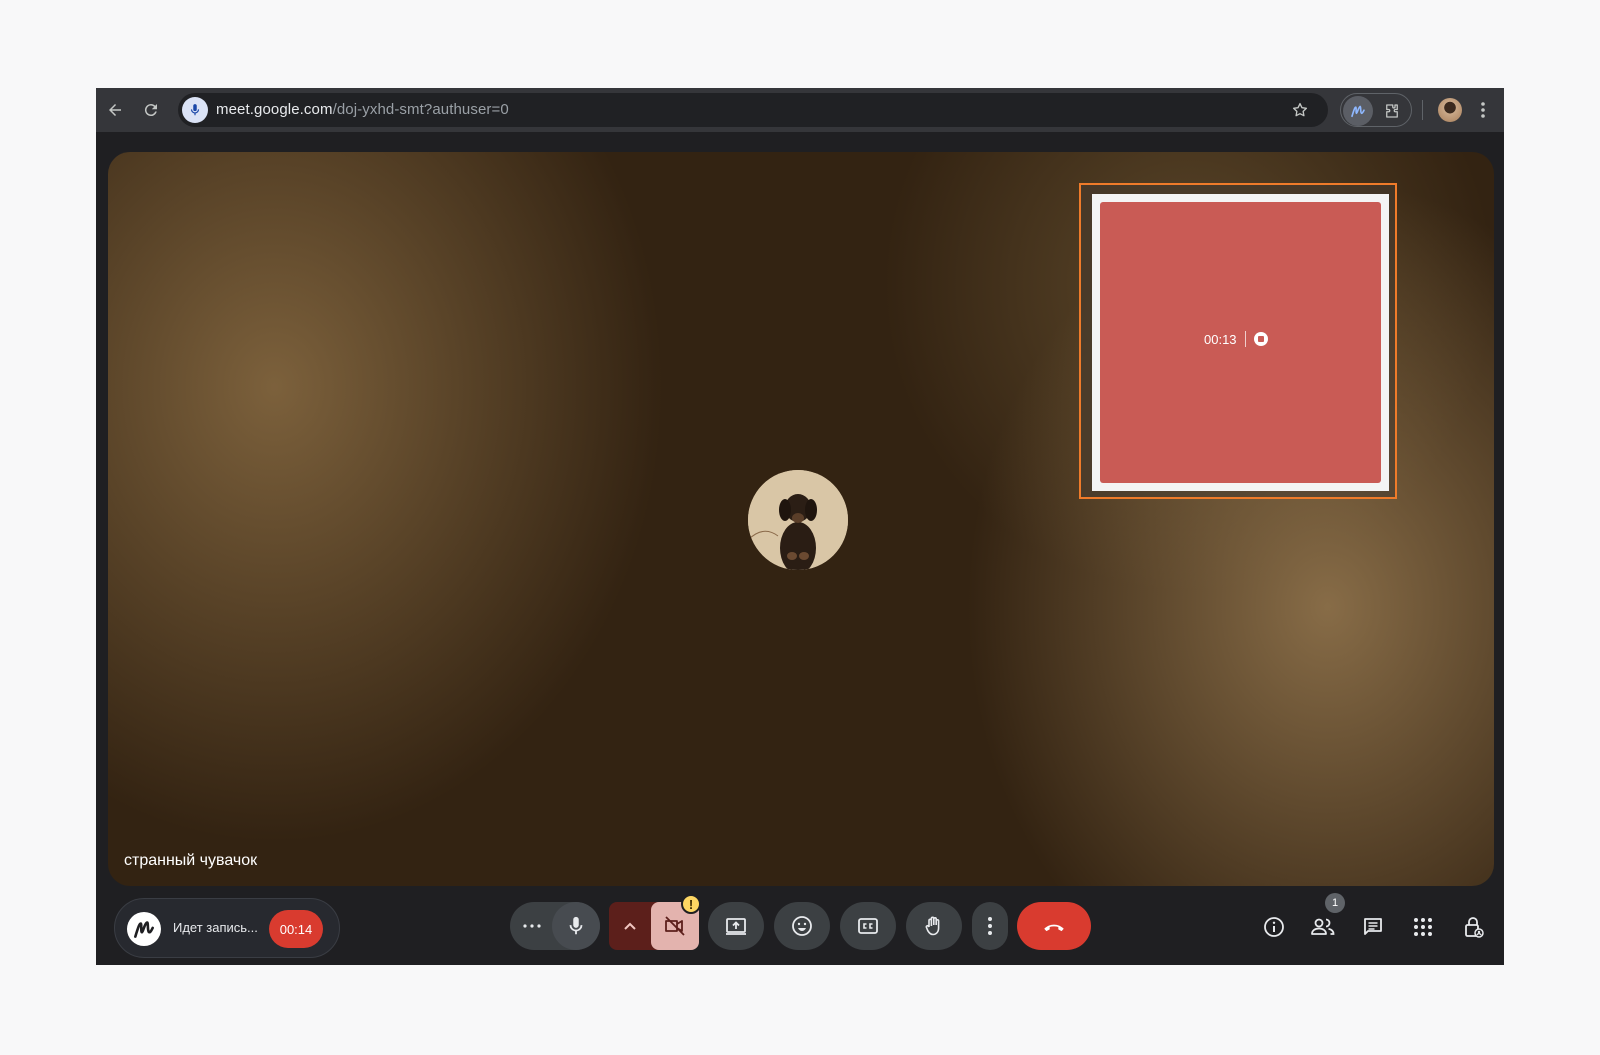 The width and height of the screenshot is (1600, 1055). I want to click on dog-photo-avatar, so click(798, 520).